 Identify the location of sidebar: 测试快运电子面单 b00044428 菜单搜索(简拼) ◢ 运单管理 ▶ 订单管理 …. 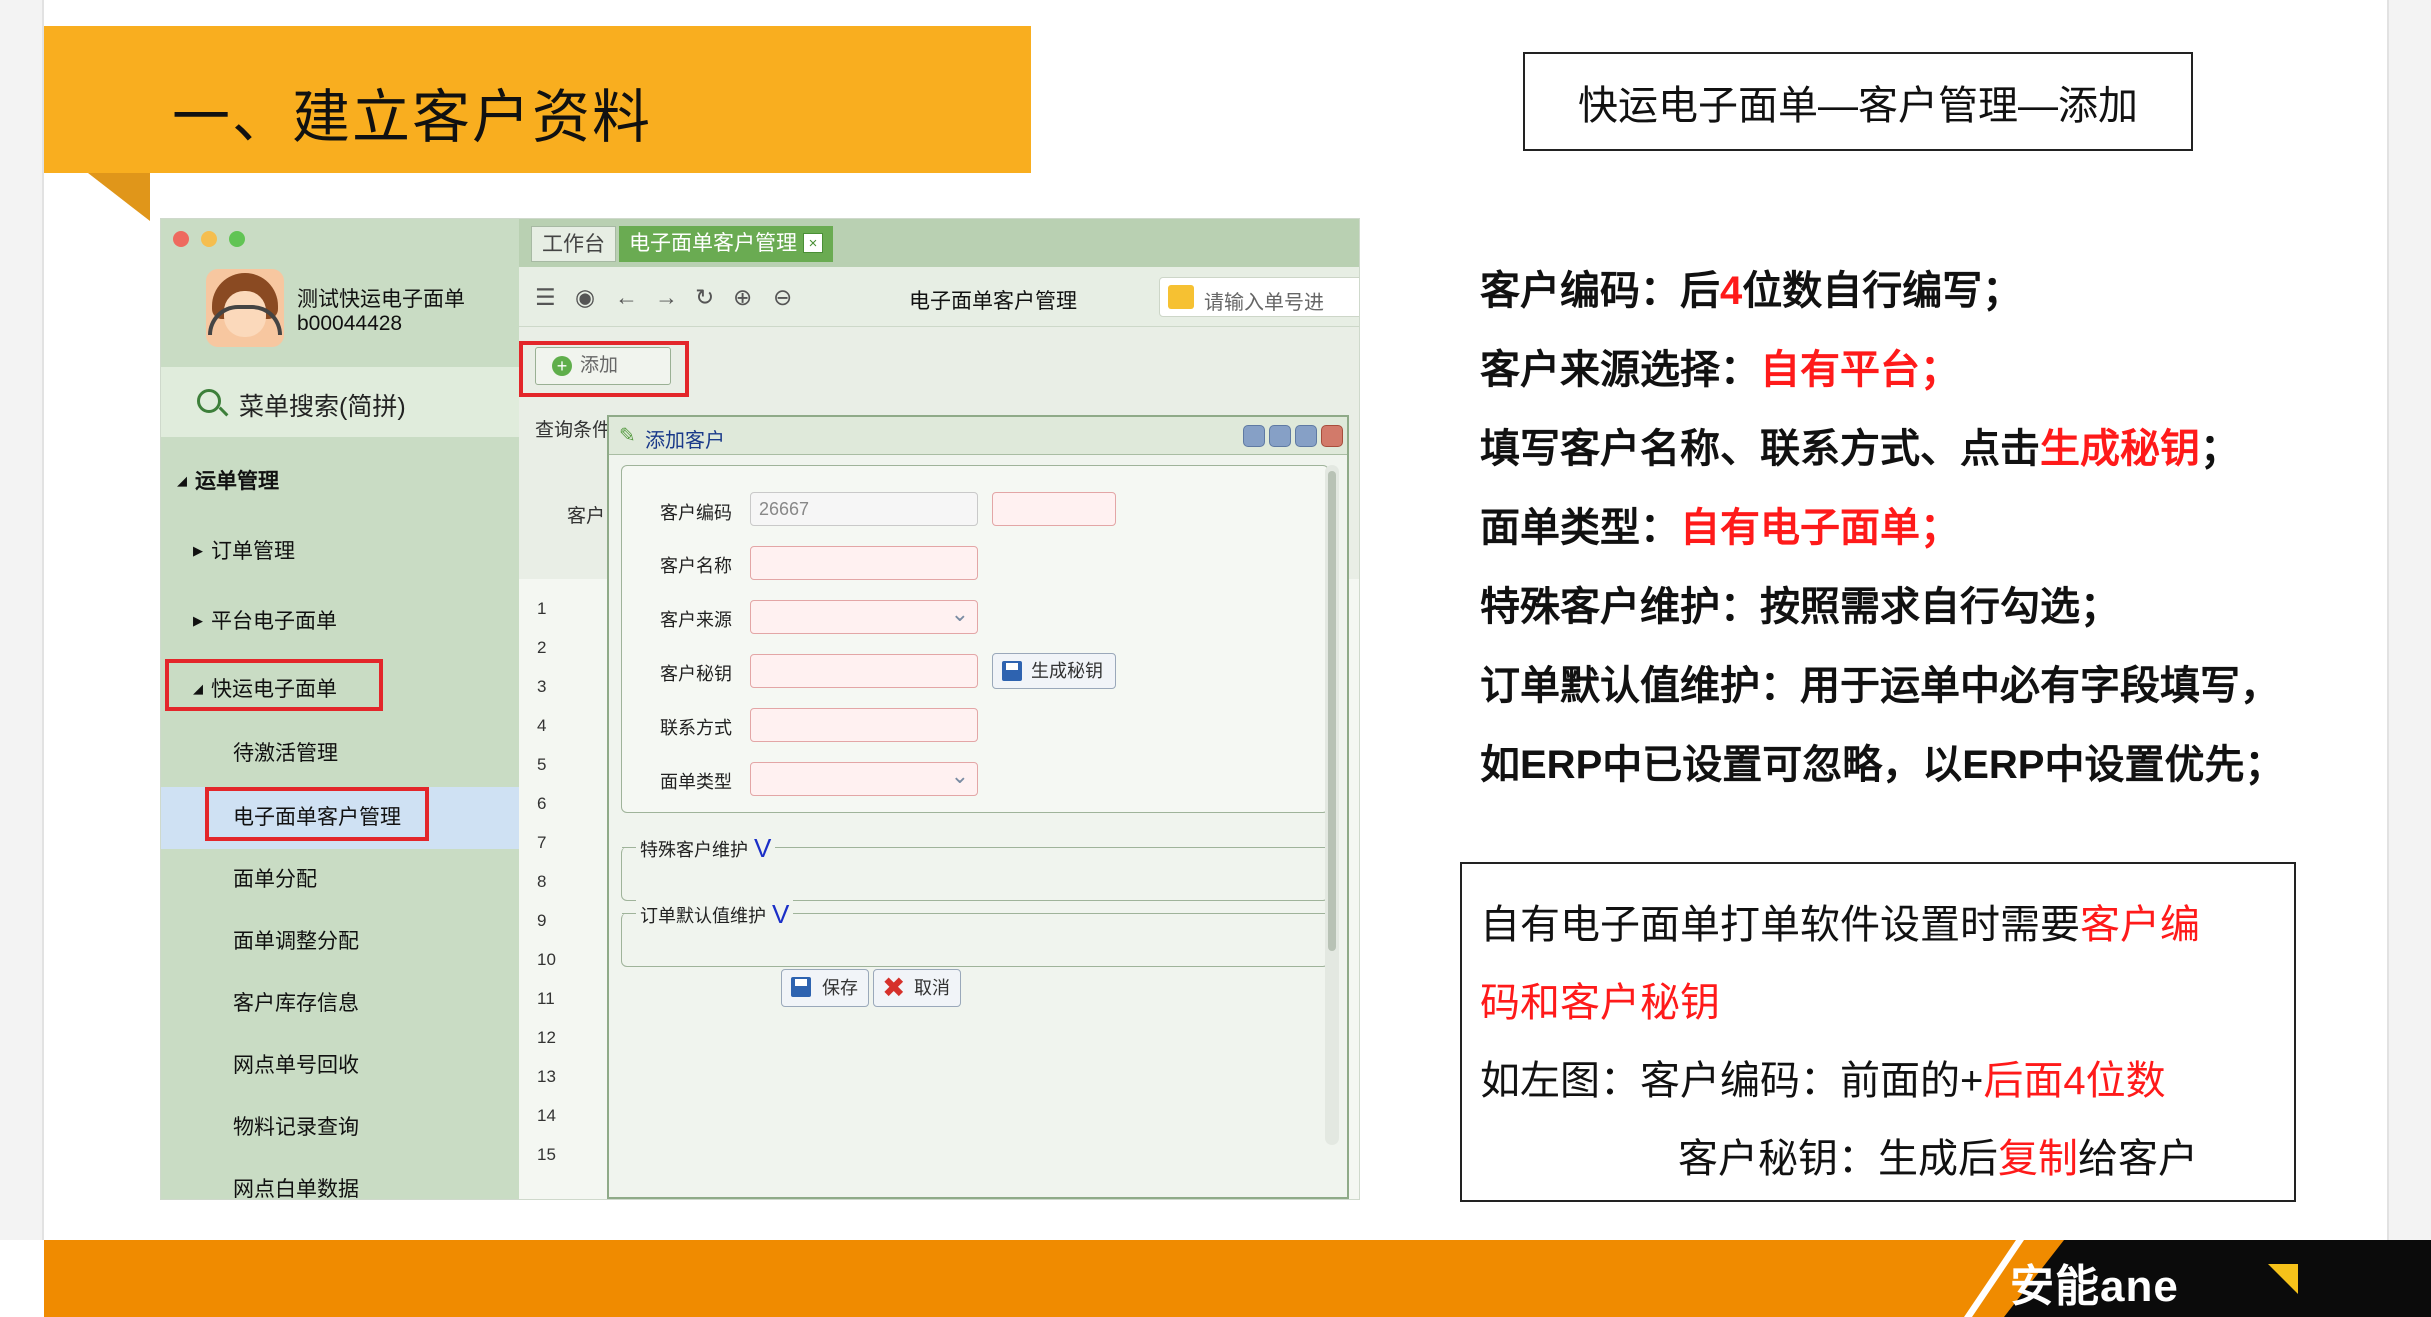
(340, 709).